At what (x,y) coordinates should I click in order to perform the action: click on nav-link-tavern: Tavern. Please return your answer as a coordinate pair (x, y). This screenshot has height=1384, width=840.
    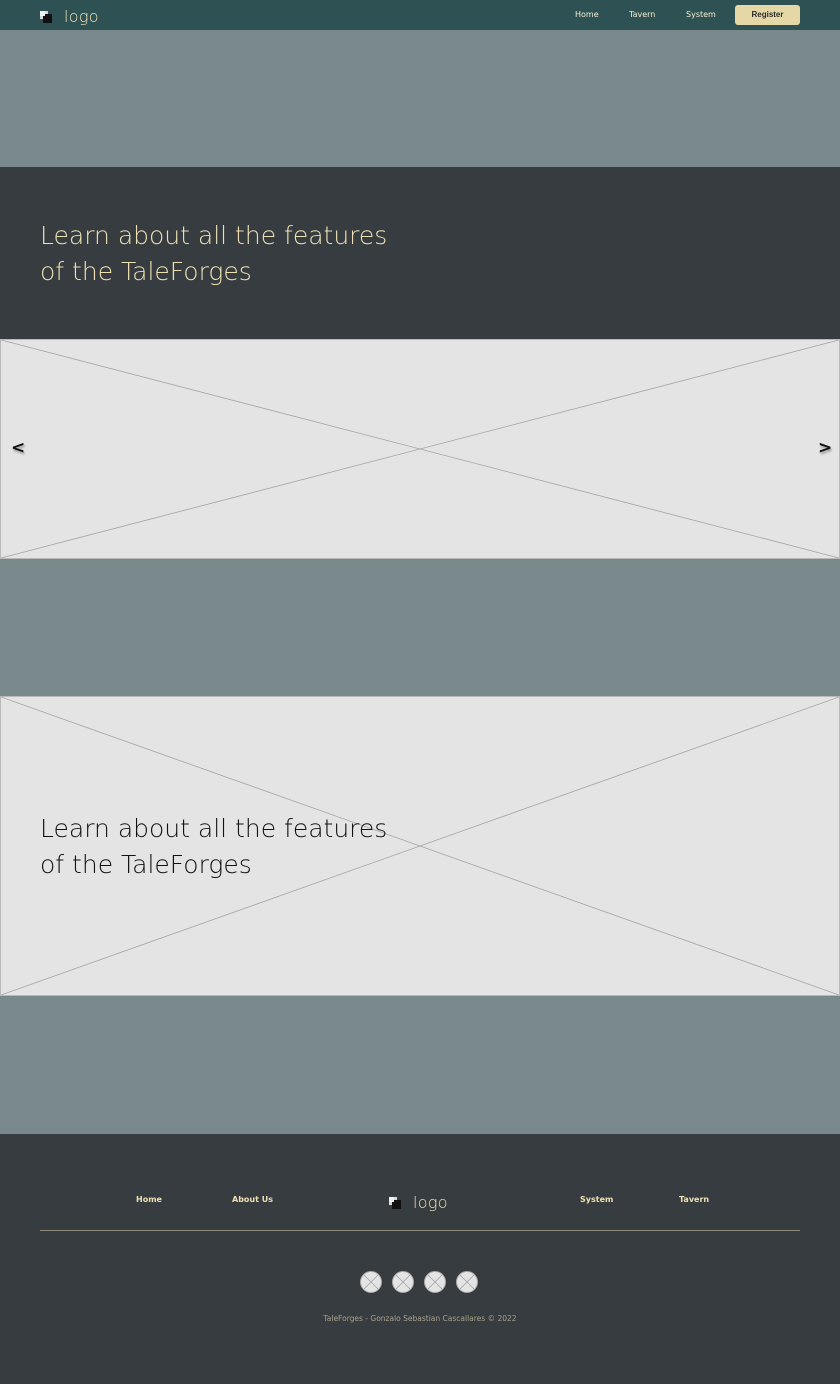
    Looking at the image, I should click on (642, 14).